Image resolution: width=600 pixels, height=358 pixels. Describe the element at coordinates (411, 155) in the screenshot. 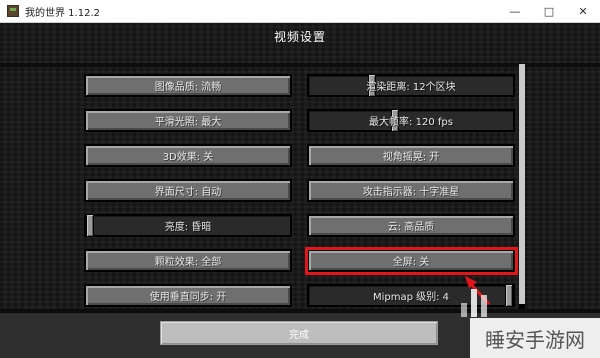

I see `view-bobbing-button: 视角摇晃: 开` at that location.